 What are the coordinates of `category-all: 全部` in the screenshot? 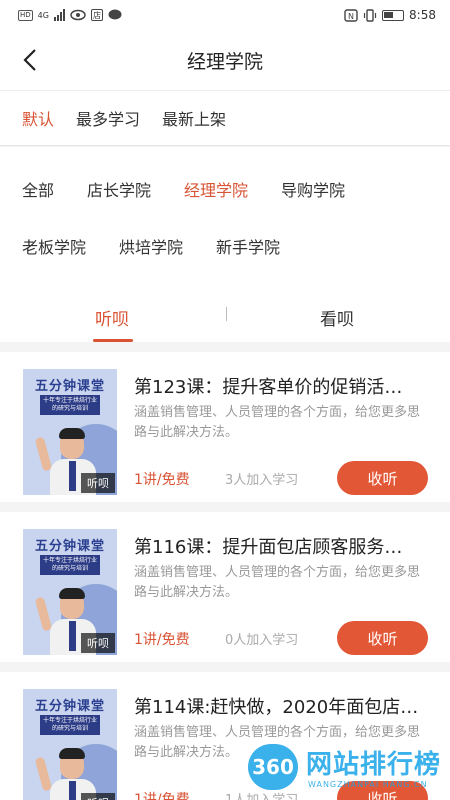 It's located at (38, 189).